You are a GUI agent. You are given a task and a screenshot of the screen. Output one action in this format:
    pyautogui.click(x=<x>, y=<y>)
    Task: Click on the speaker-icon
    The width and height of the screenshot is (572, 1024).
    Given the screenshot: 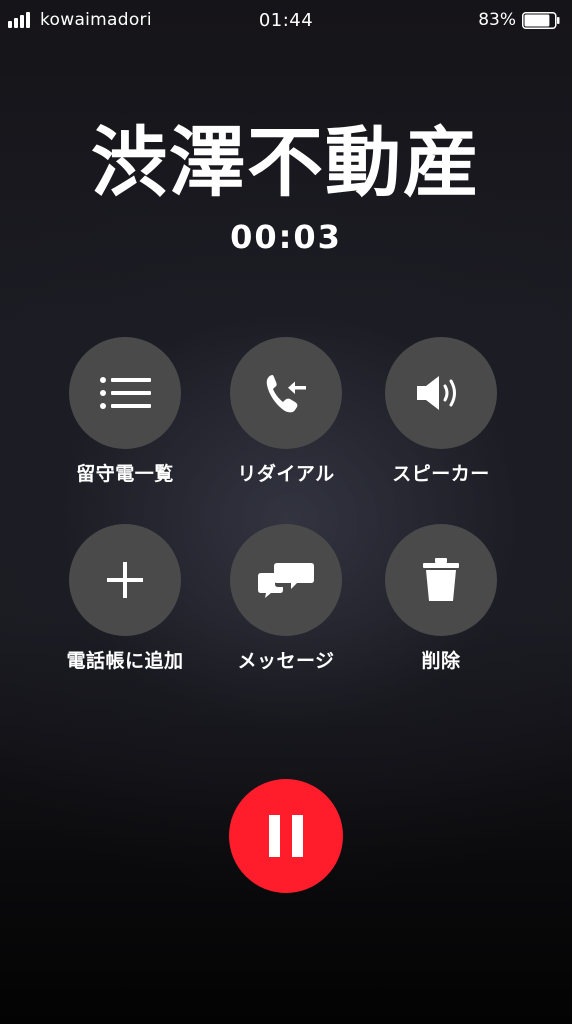 What is the action you would take?
    pyautogui.click(x=436, y=393)
    